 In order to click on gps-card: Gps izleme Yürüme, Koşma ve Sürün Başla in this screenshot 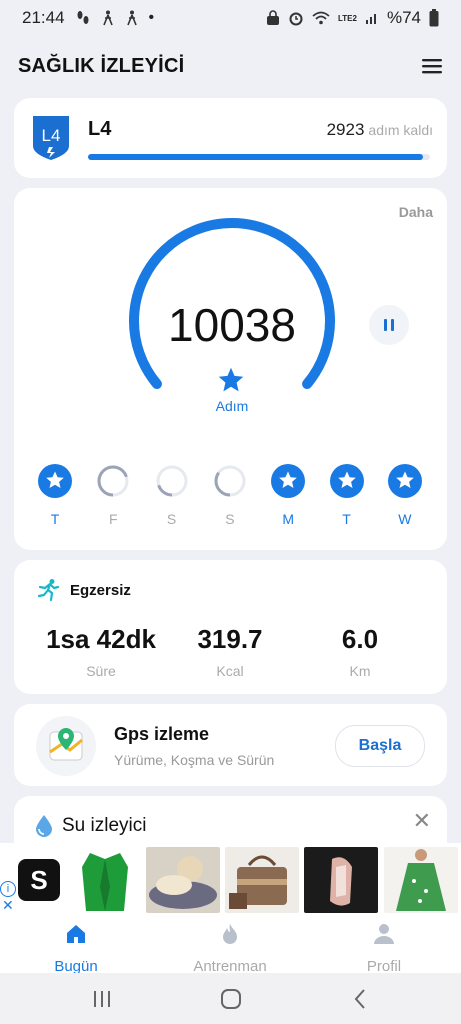, I will do `click(230, 745)`.